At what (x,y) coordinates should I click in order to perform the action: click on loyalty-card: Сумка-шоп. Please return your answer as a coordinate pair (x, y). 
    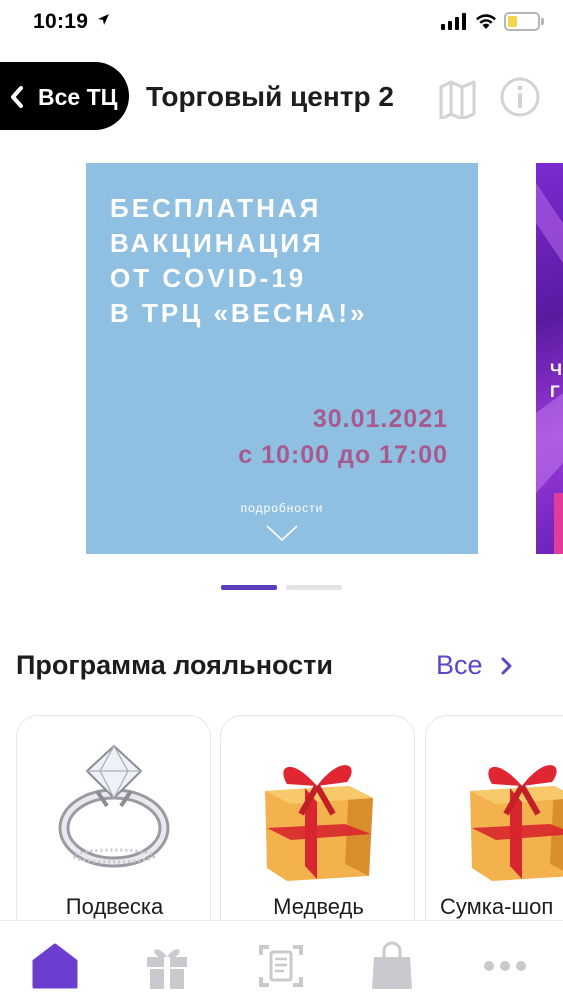
    Looking at the image, I should click on (494, 830).